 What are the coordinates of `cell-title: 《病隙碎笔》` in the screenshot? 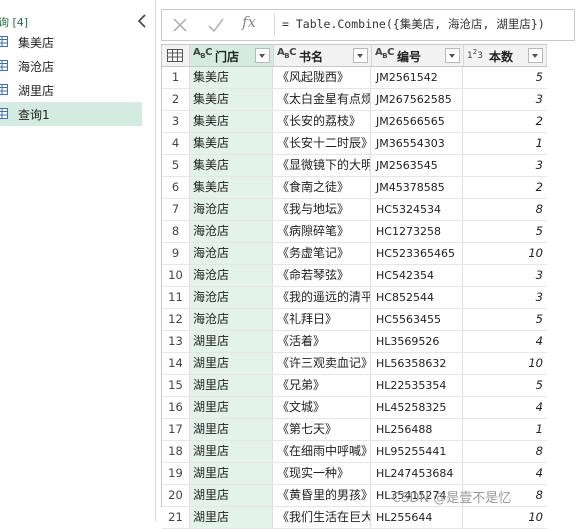 It's located at (322, 231).